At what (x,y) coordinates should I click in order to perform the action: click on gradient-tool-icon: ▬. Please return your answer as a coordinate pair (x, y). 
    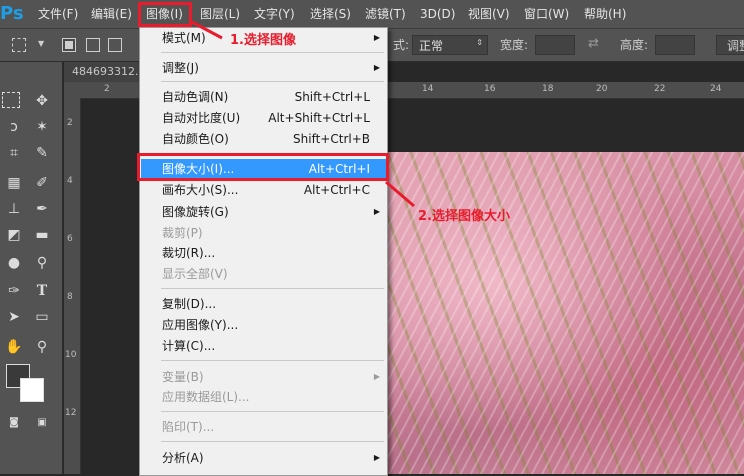
    Looking at the image, I should click on (42, 235).